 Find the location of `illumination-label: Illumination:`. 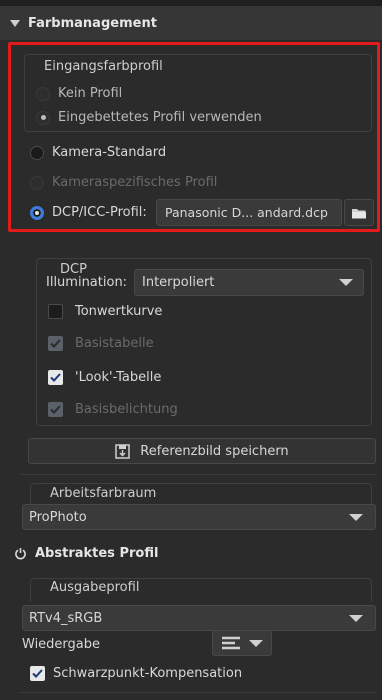

illumination-label: Illumination: is located at coordinates (87, 282).